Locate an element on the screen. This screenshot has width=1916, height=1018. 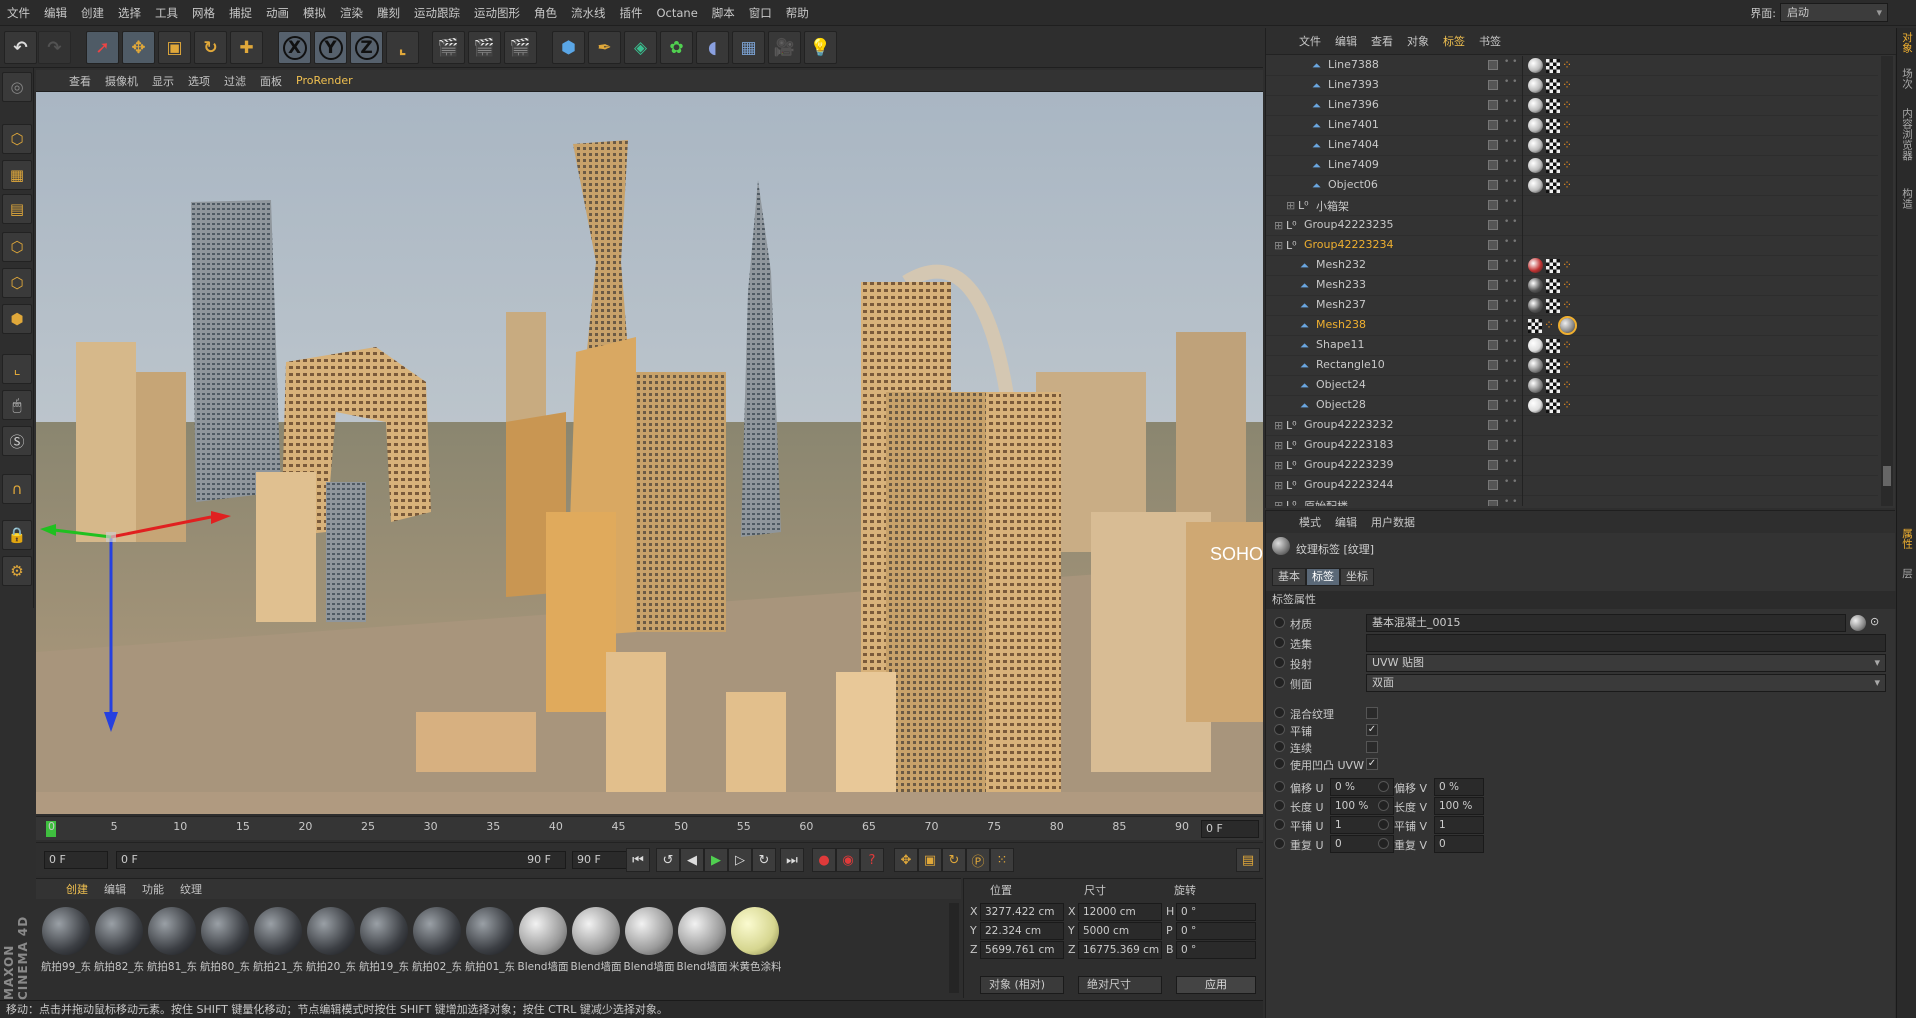
object-row: ⏶ Line7401 • • ⁘ is located at coordinates (1572, 126).